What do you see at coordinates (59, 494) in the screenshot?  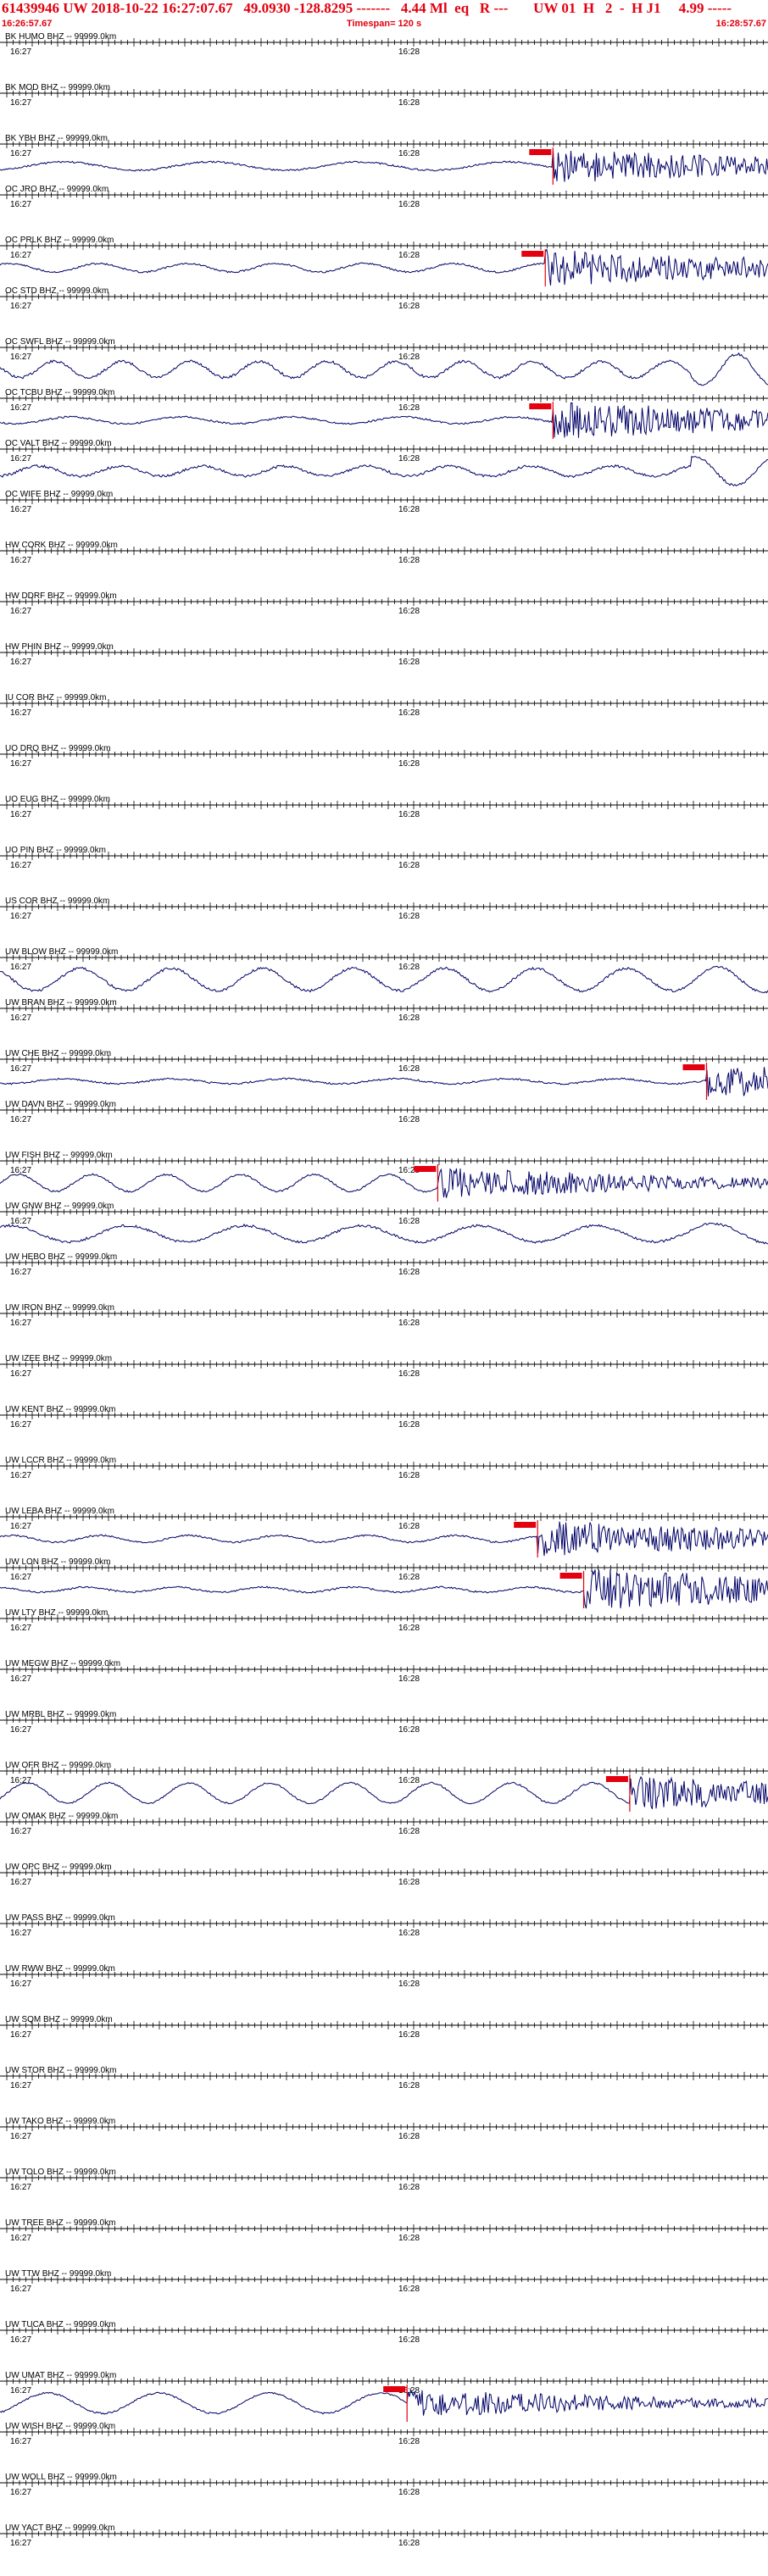 I see `channel-label: OC WIFE BHZ -- 99999.0km` at bounding box center [59, 494].